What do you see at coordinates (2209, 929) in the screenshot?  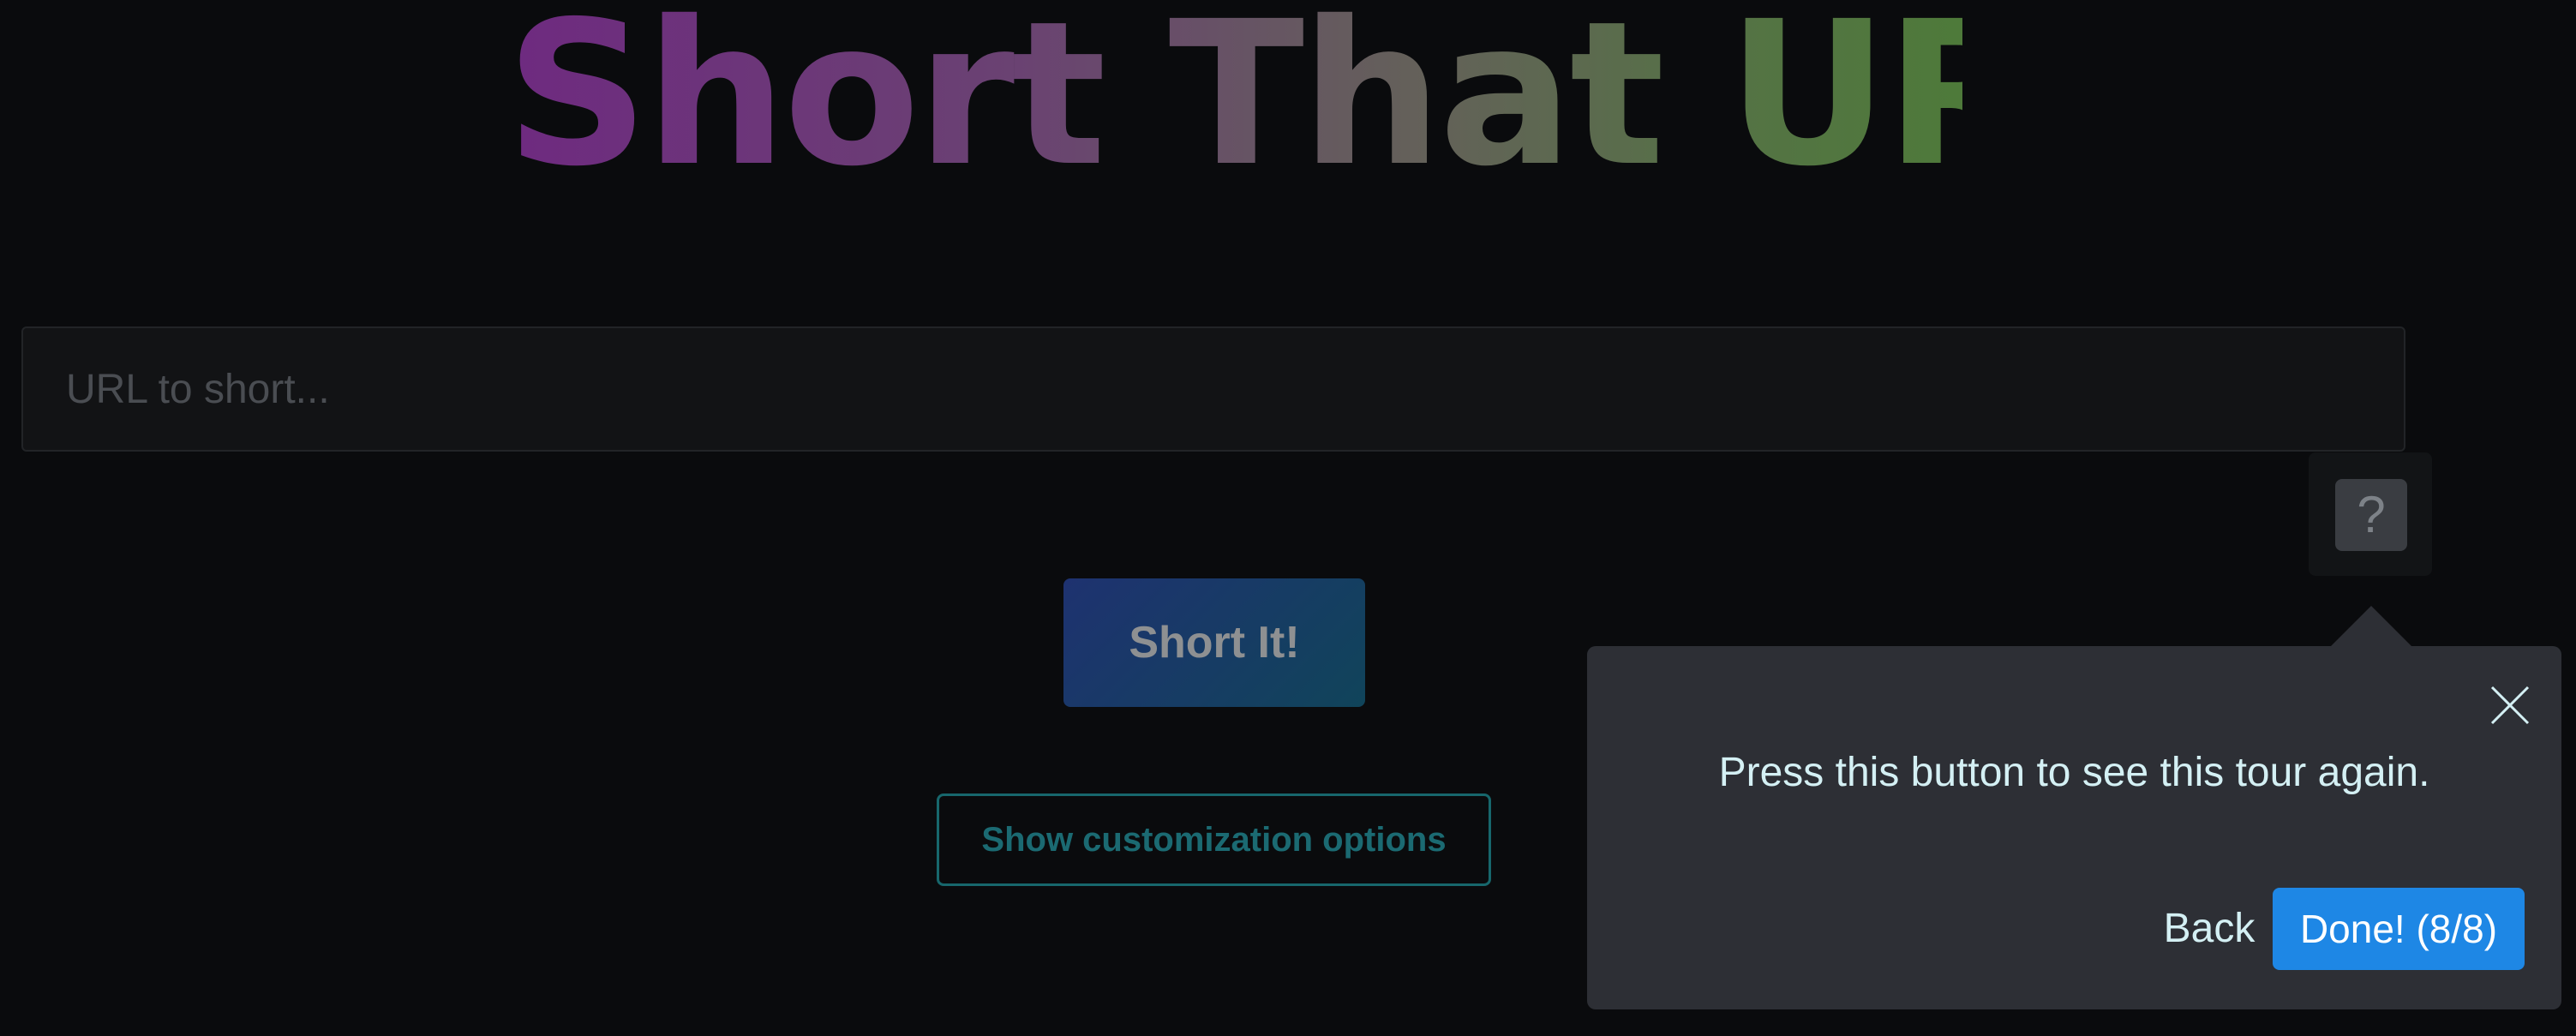 I see `tour-back-button: Back` at bounding box center [2209, 929].